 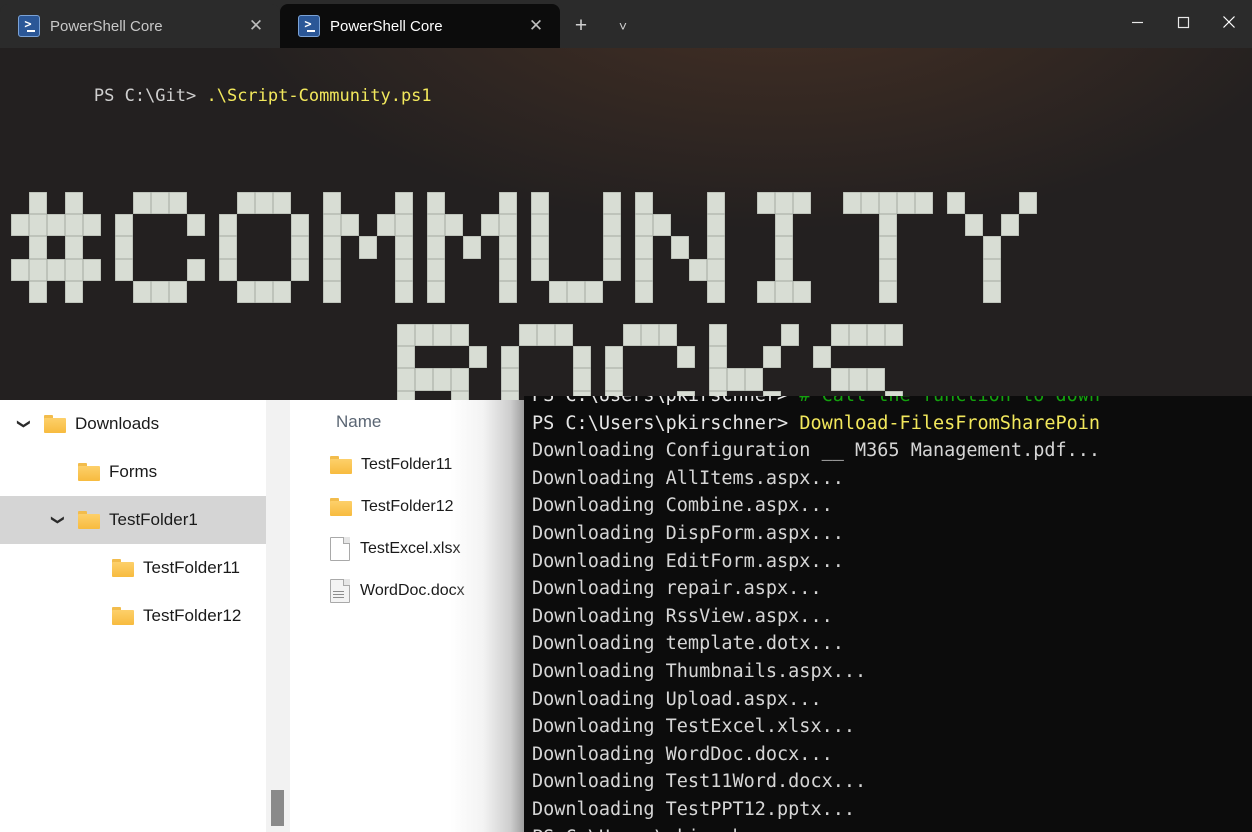 I want to click on list-item: TestFolder12, so click(x=407, y=507).